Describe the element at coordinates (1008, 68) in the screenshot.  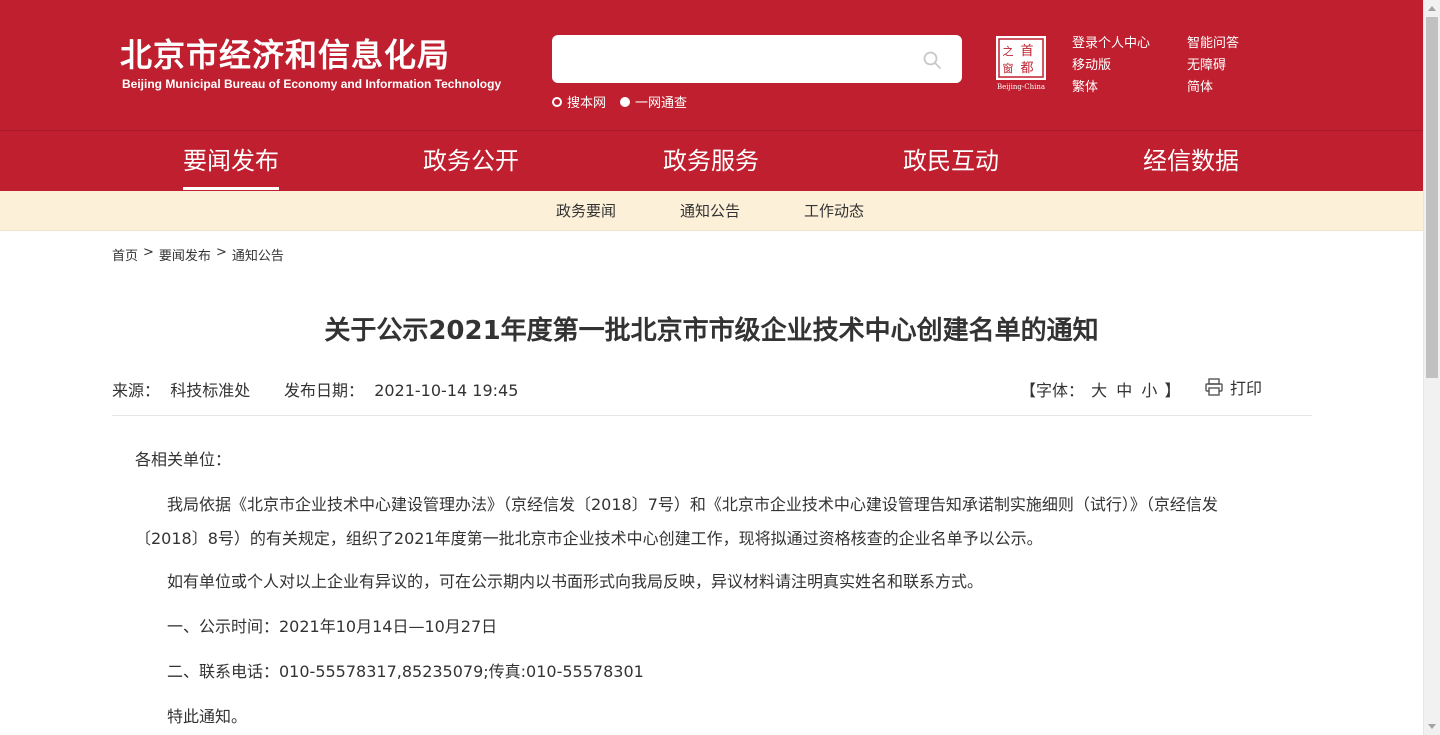
I see `seal-char: 窗` at that location.